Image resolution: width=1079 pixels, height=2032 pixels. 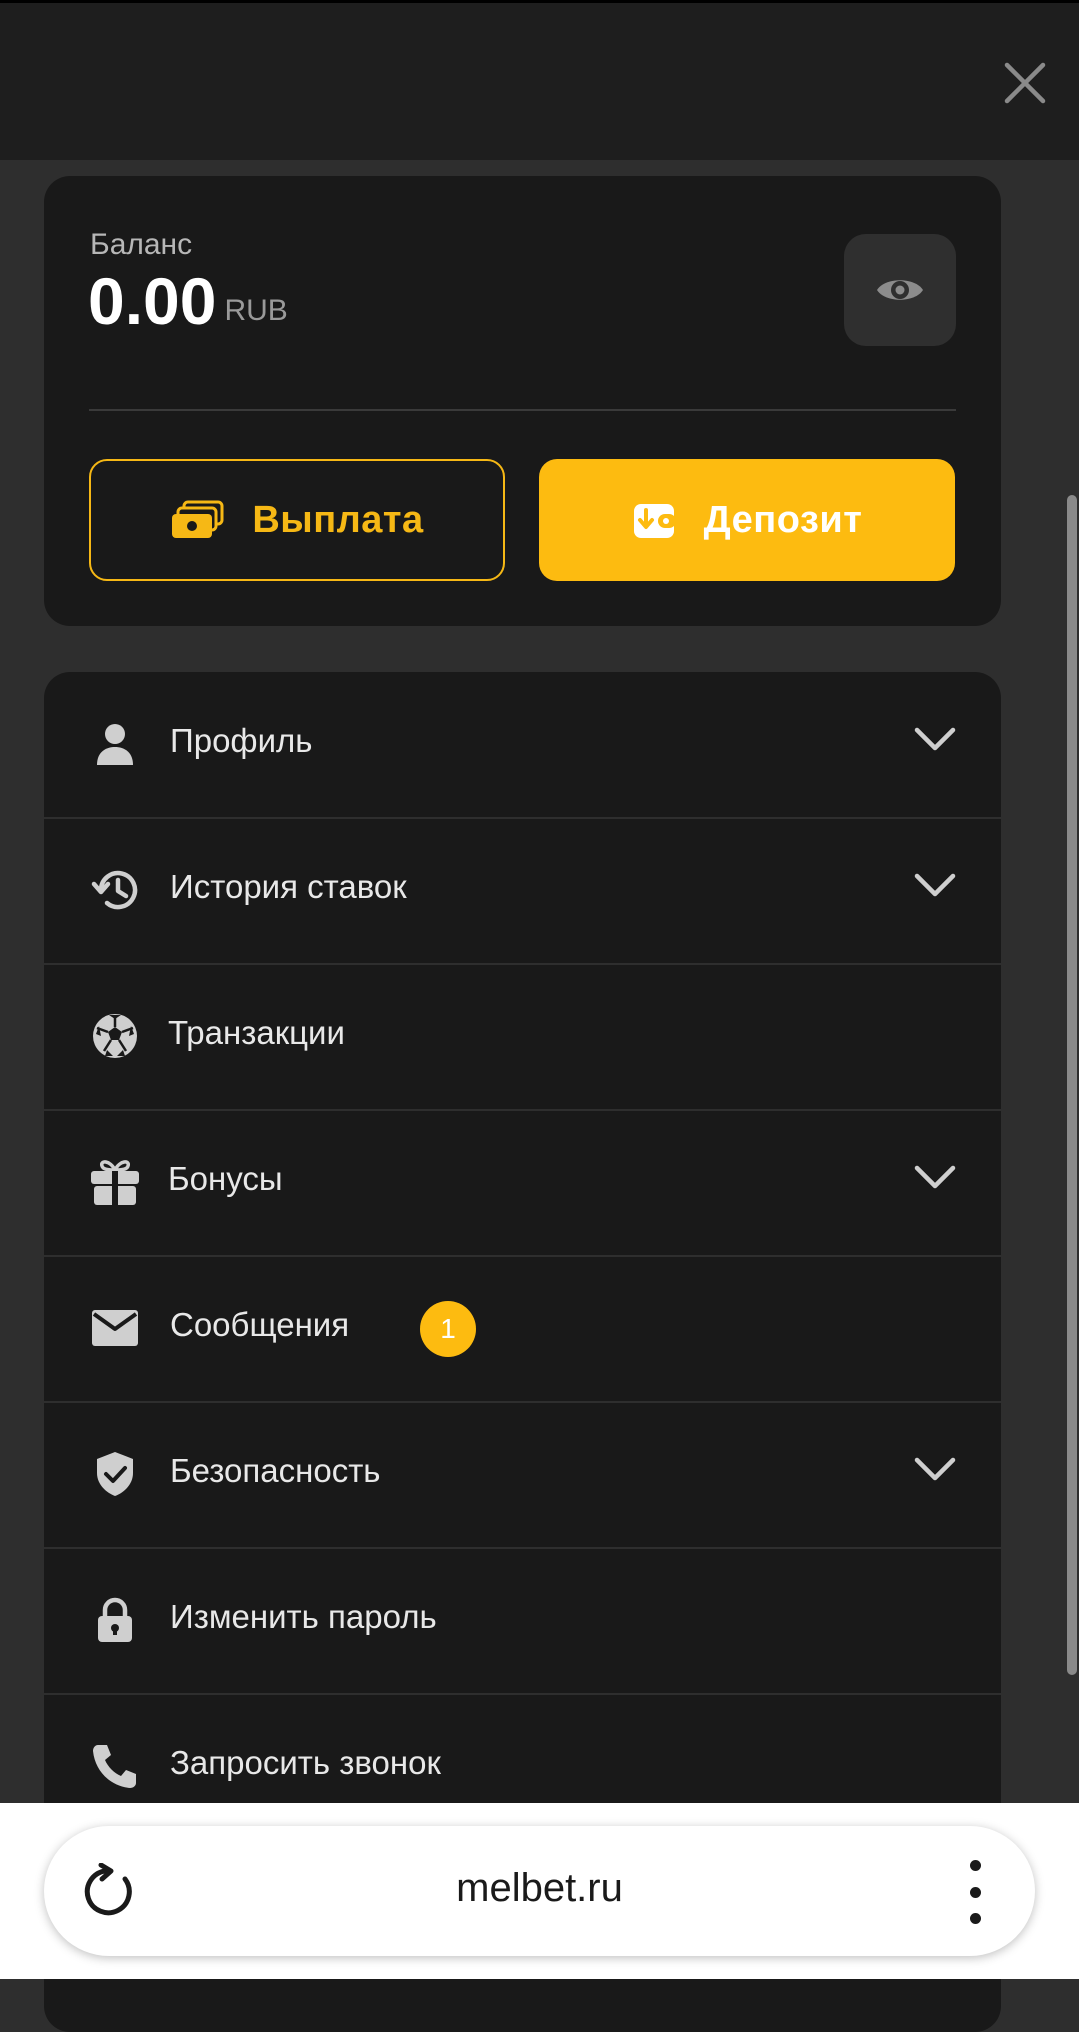 What do you see at coordinates (288, 886) in the screenshot?
I see `menu-item-label: История ставок` at bounding box center [288, 886].